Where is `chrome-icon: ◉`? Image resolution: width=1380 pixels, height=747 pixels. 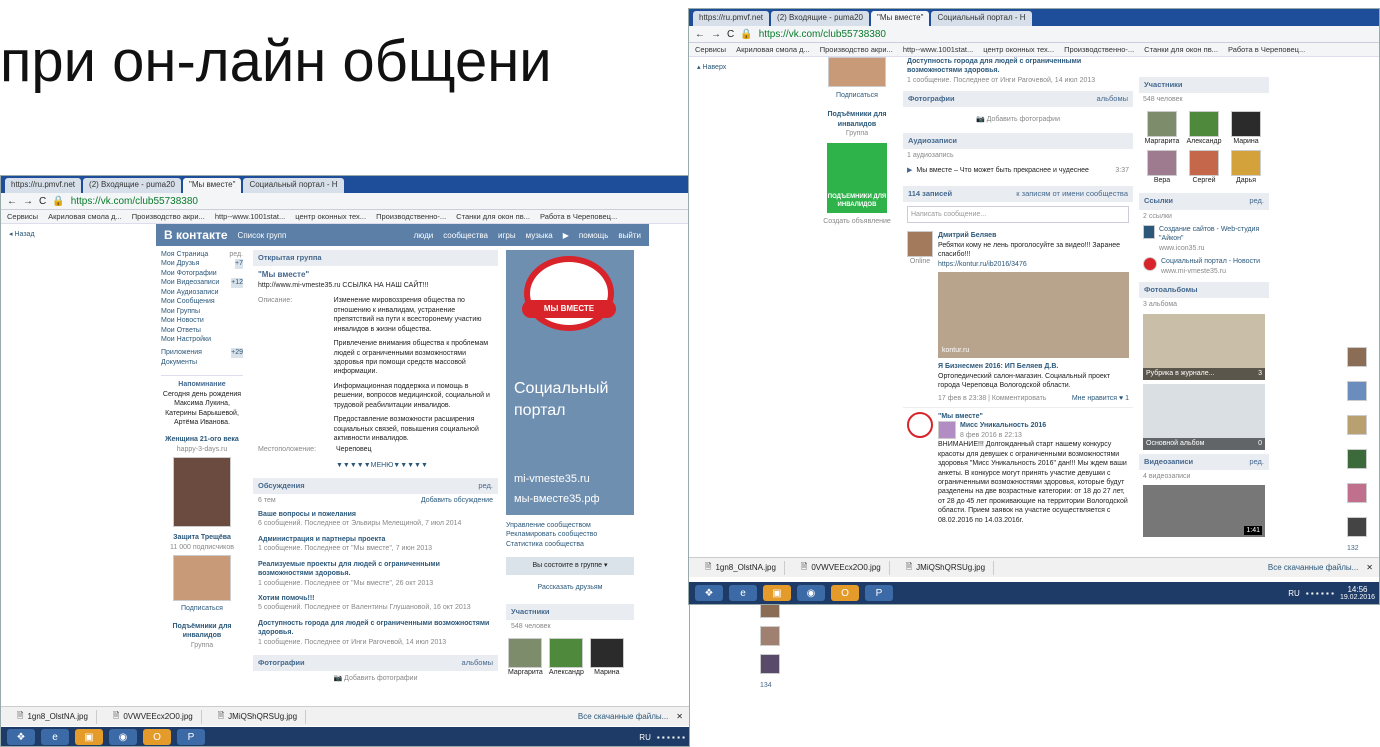
chrome-icon: ◉ is located at coordinates (811, 593).